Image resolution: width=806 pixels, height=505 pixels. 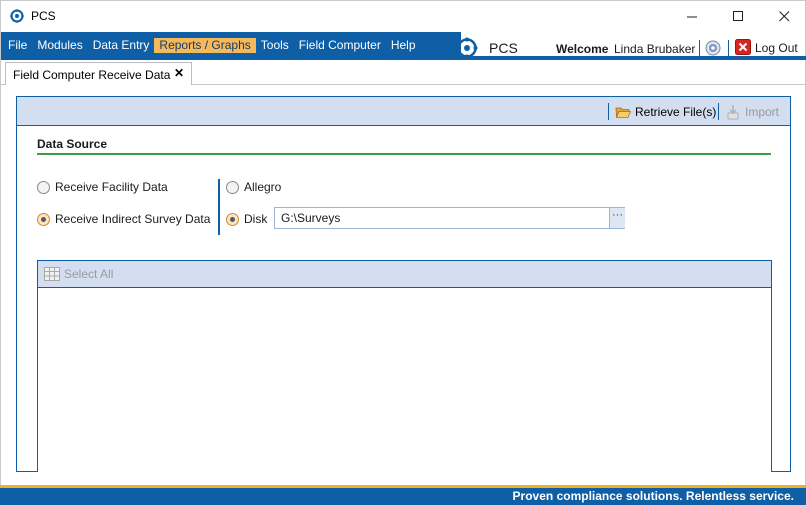 What do you see at coordinates (179, 73) in the screenshot?
I see `tab-close-icon: ✕` at bounding box center [179, 73].